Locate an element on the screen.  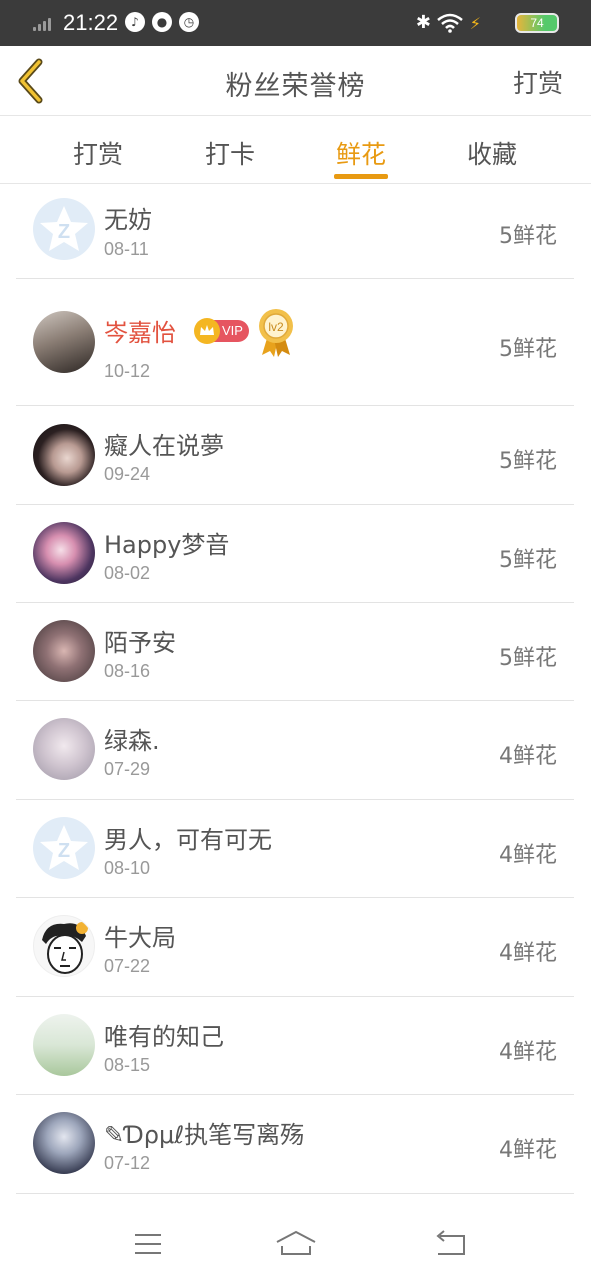
header: 粉丝荣誉榜 打赏 is located at coordinates (295, 81).